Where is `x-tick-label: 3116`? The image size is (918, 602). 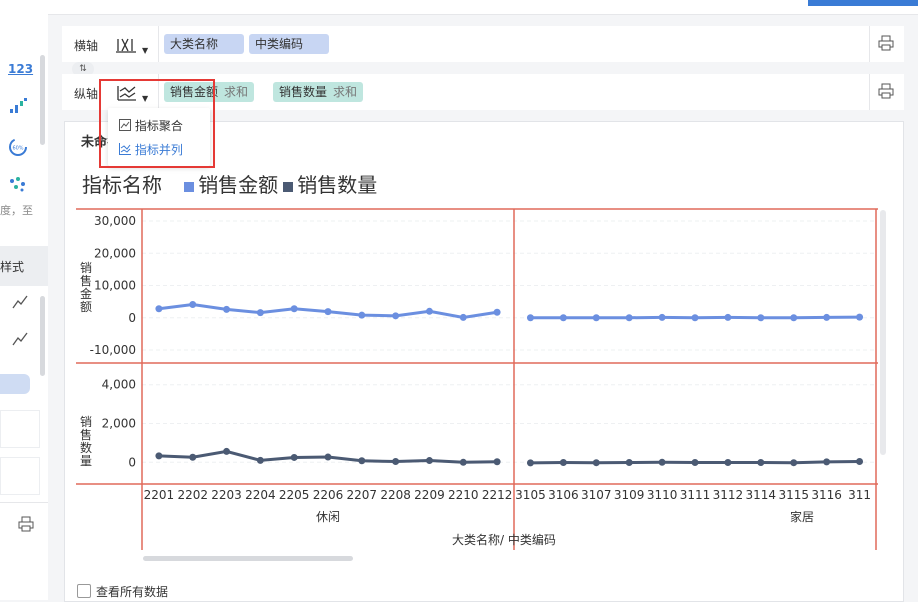 x-tick-label: 3116 is located at coordinates (826, 495).